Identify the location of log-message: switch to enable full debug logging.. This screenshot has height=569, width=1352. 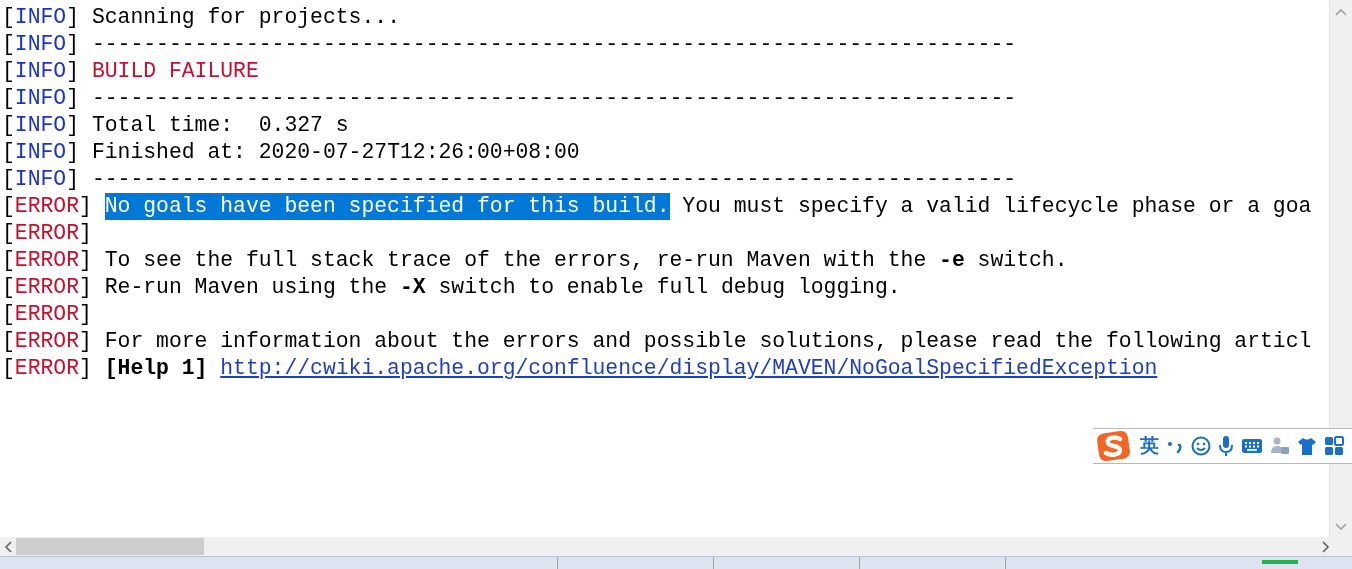
(669, 287).